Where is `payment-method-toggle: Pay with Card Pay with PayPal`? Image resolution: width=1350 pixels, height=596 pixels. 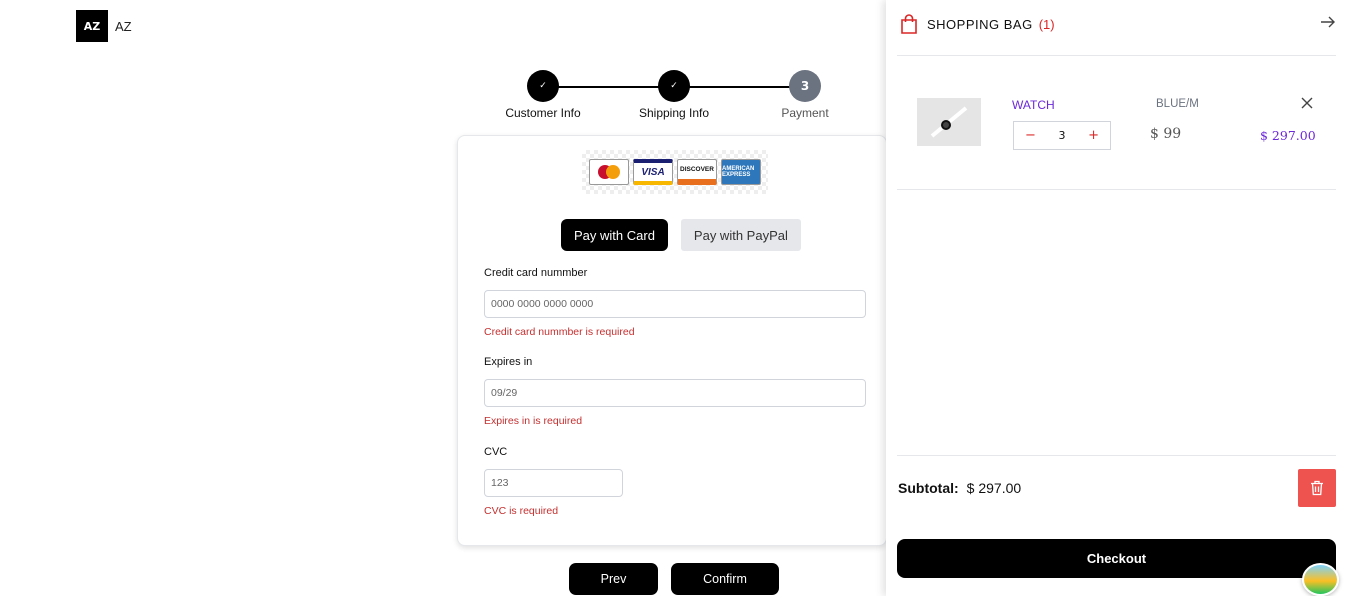
payment-method-toggle: Pay with Card Pay with PayPal is located at coordinates (681, 235).